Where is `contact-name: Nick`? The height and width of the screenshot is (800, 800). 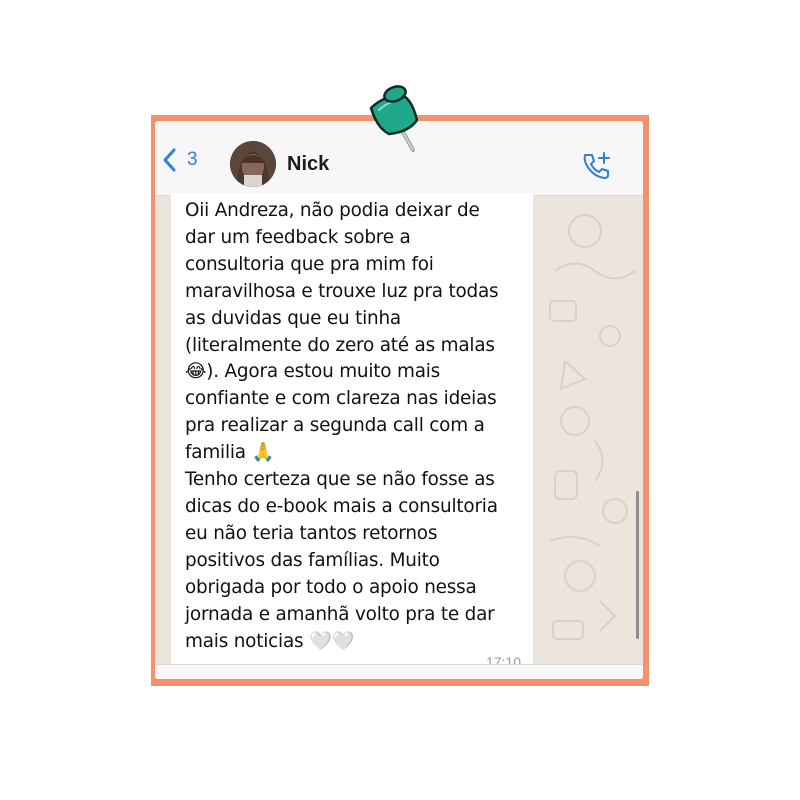
contact-name: Nick is located at coordinates (308, 164).